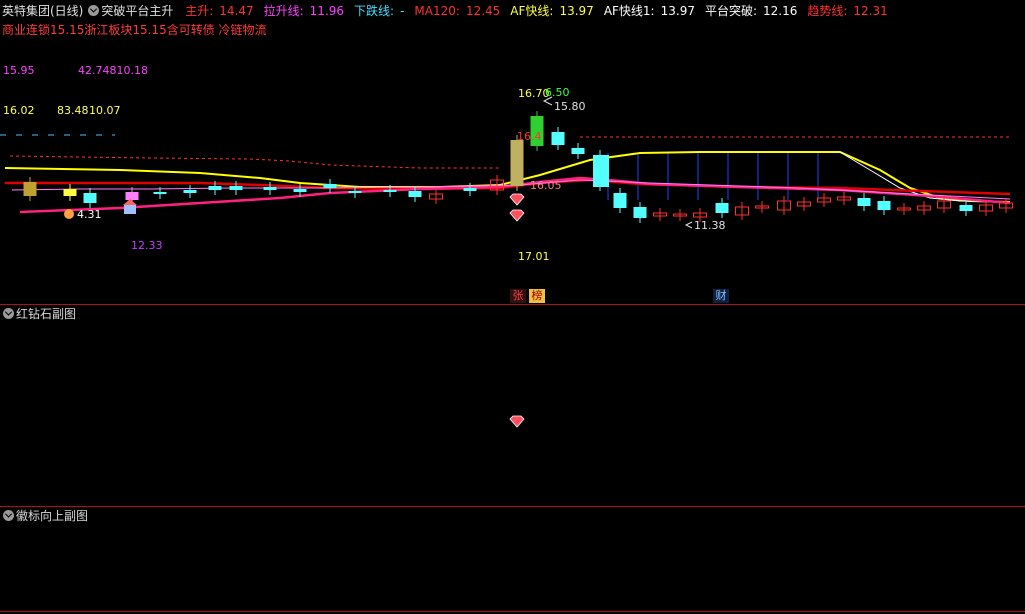  Describe the element at coordinates (537, 296) in the screenshot. I see `bang-badge: 榜` at that location.